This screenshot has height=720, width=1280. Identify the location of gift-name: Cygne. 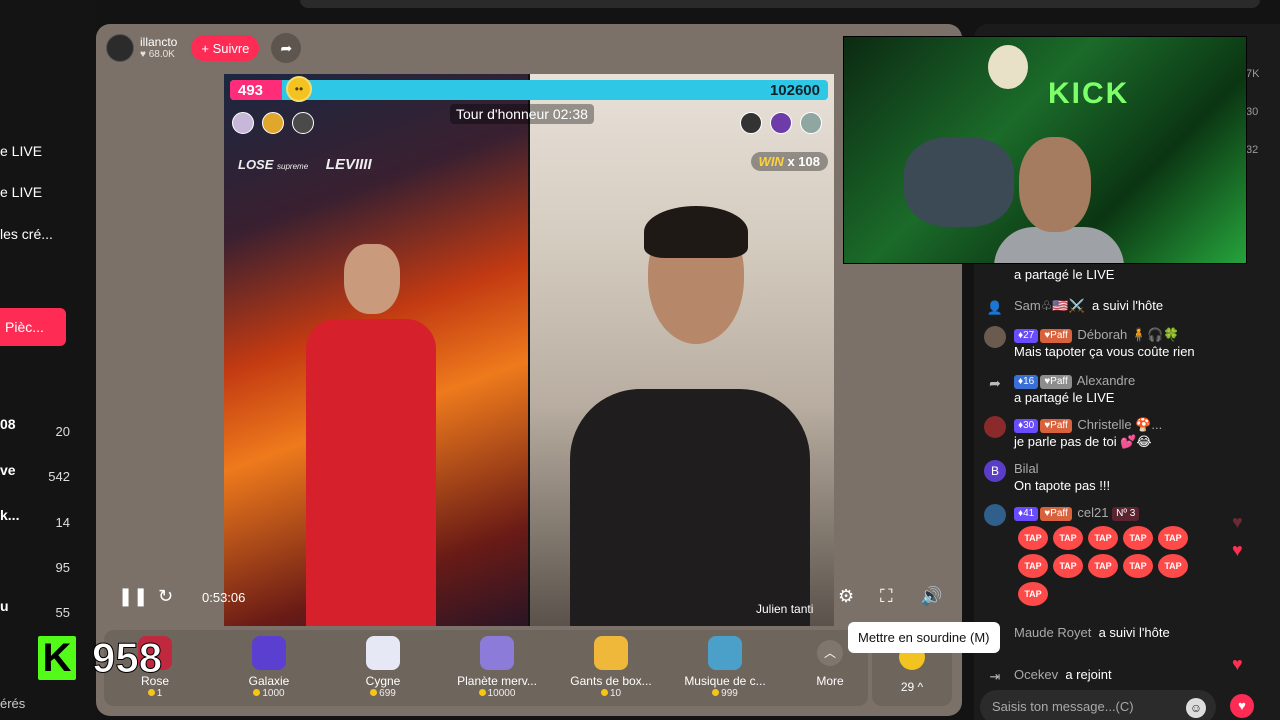
(383, 681).